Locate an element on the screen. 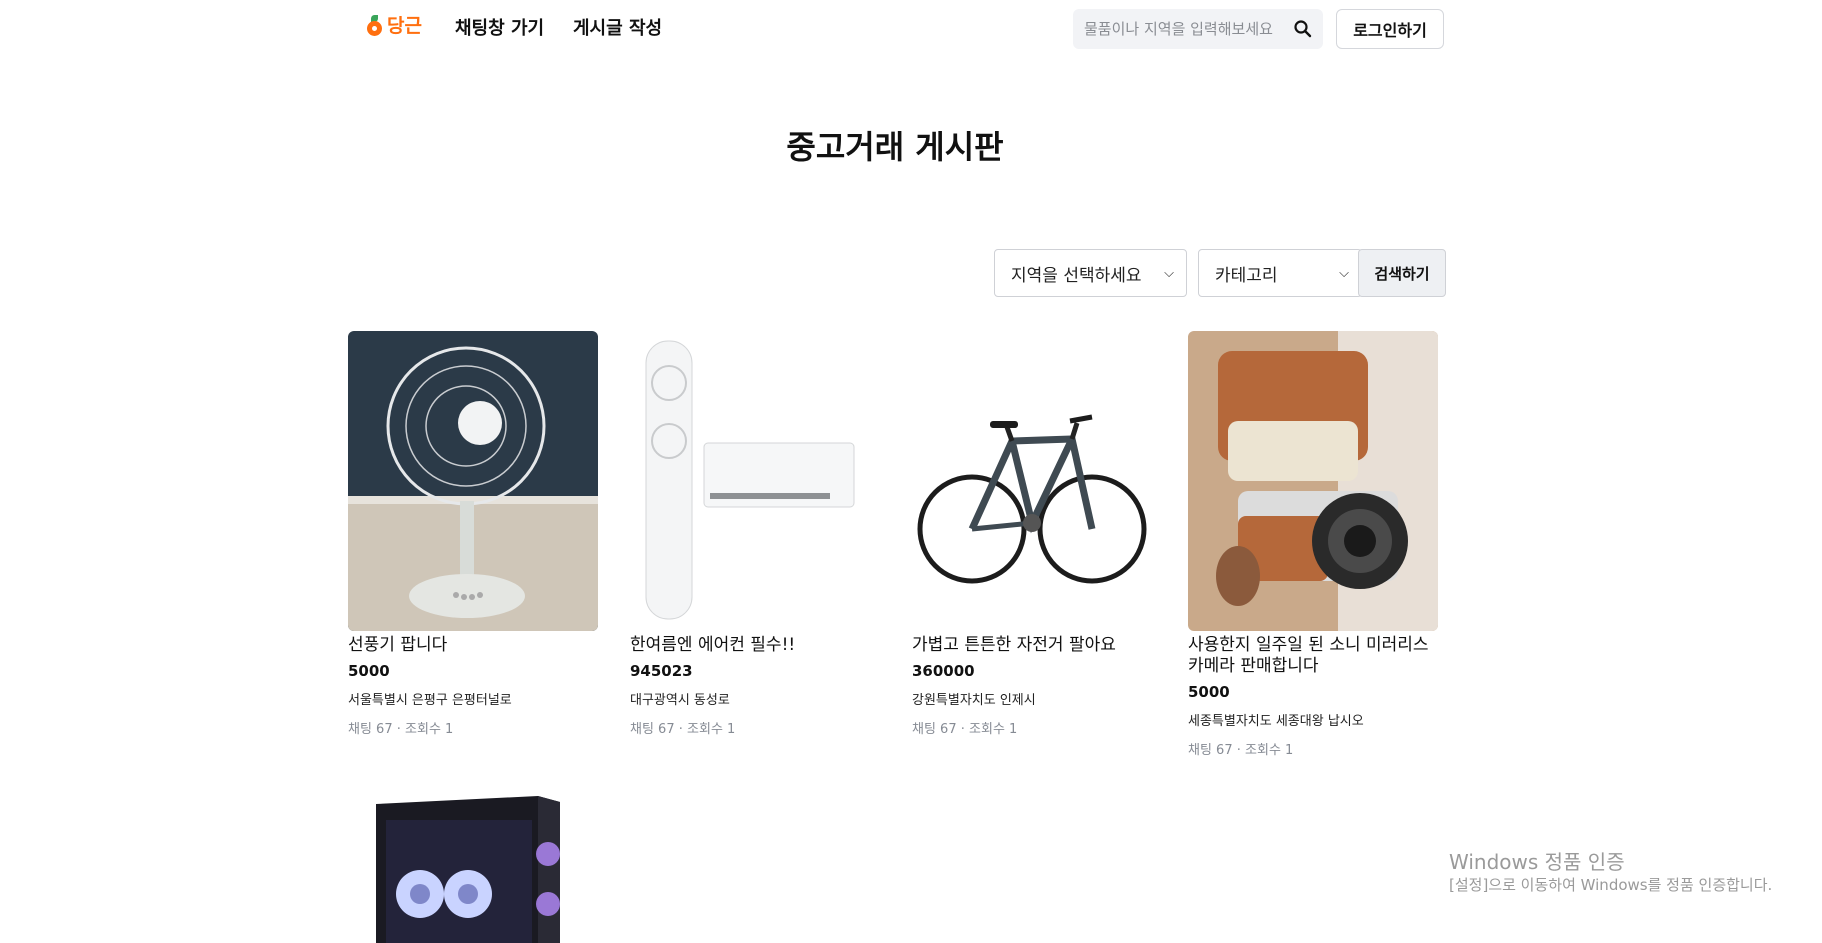 This screenshot has width=1822, height=943. product-title: 사용한지 일주일 된 소니 미러리스 카메라 판매합니다 is located at coordinates (1308, 655).